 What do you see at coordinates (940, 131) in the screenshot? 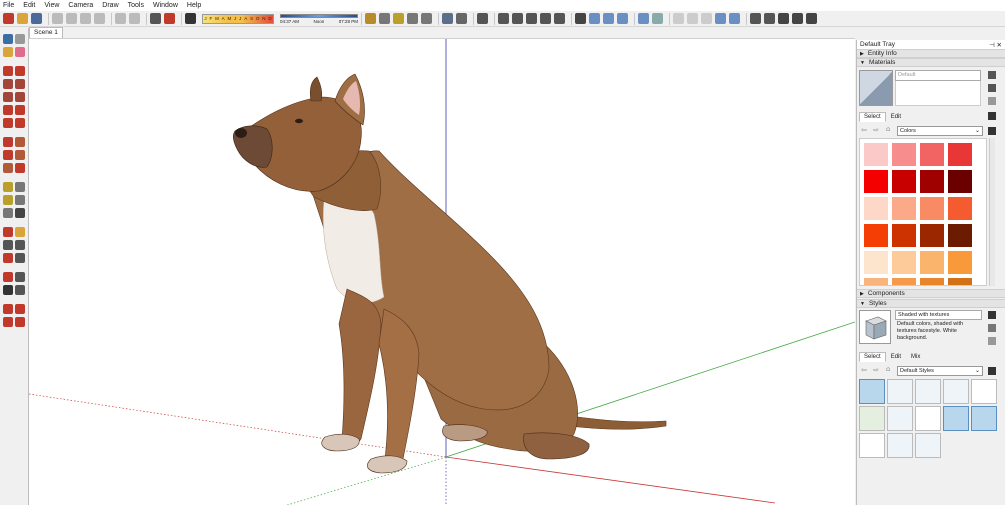
I see `material-library-select: Colors ⌄` at bounding box center [940, 131].